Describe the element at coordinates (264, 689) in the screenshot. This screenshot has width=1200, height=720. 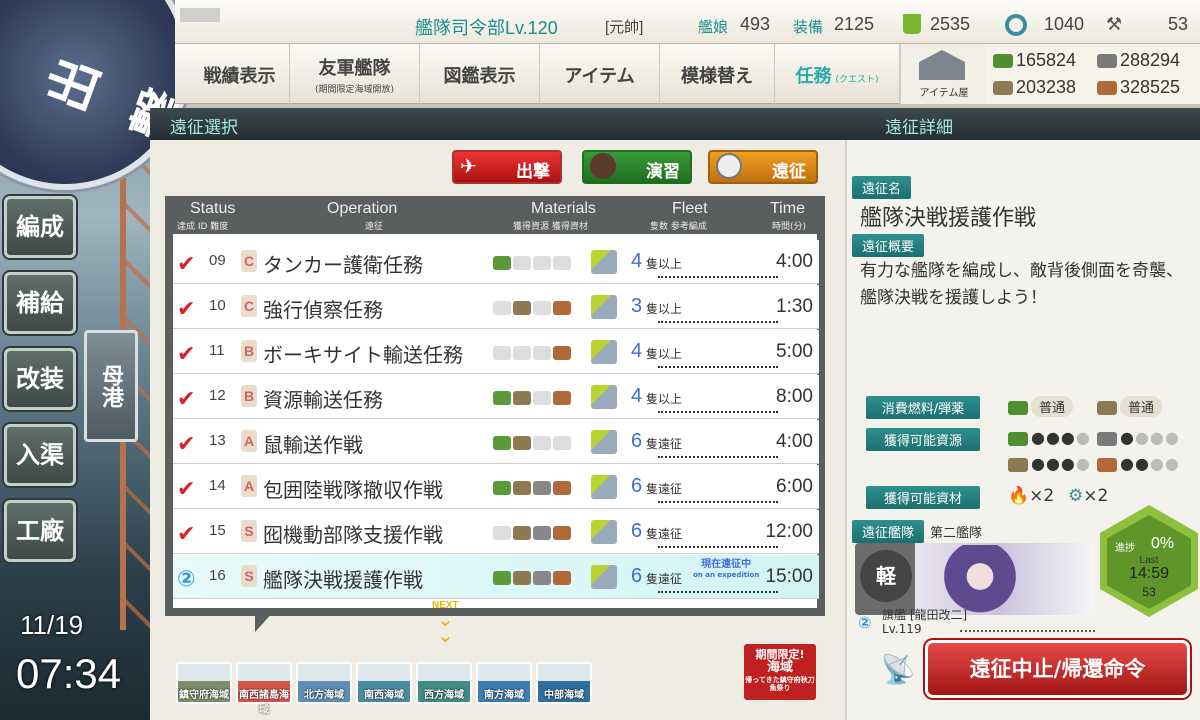
I see `sea-area-tab: 南西諸島海域` at that location.